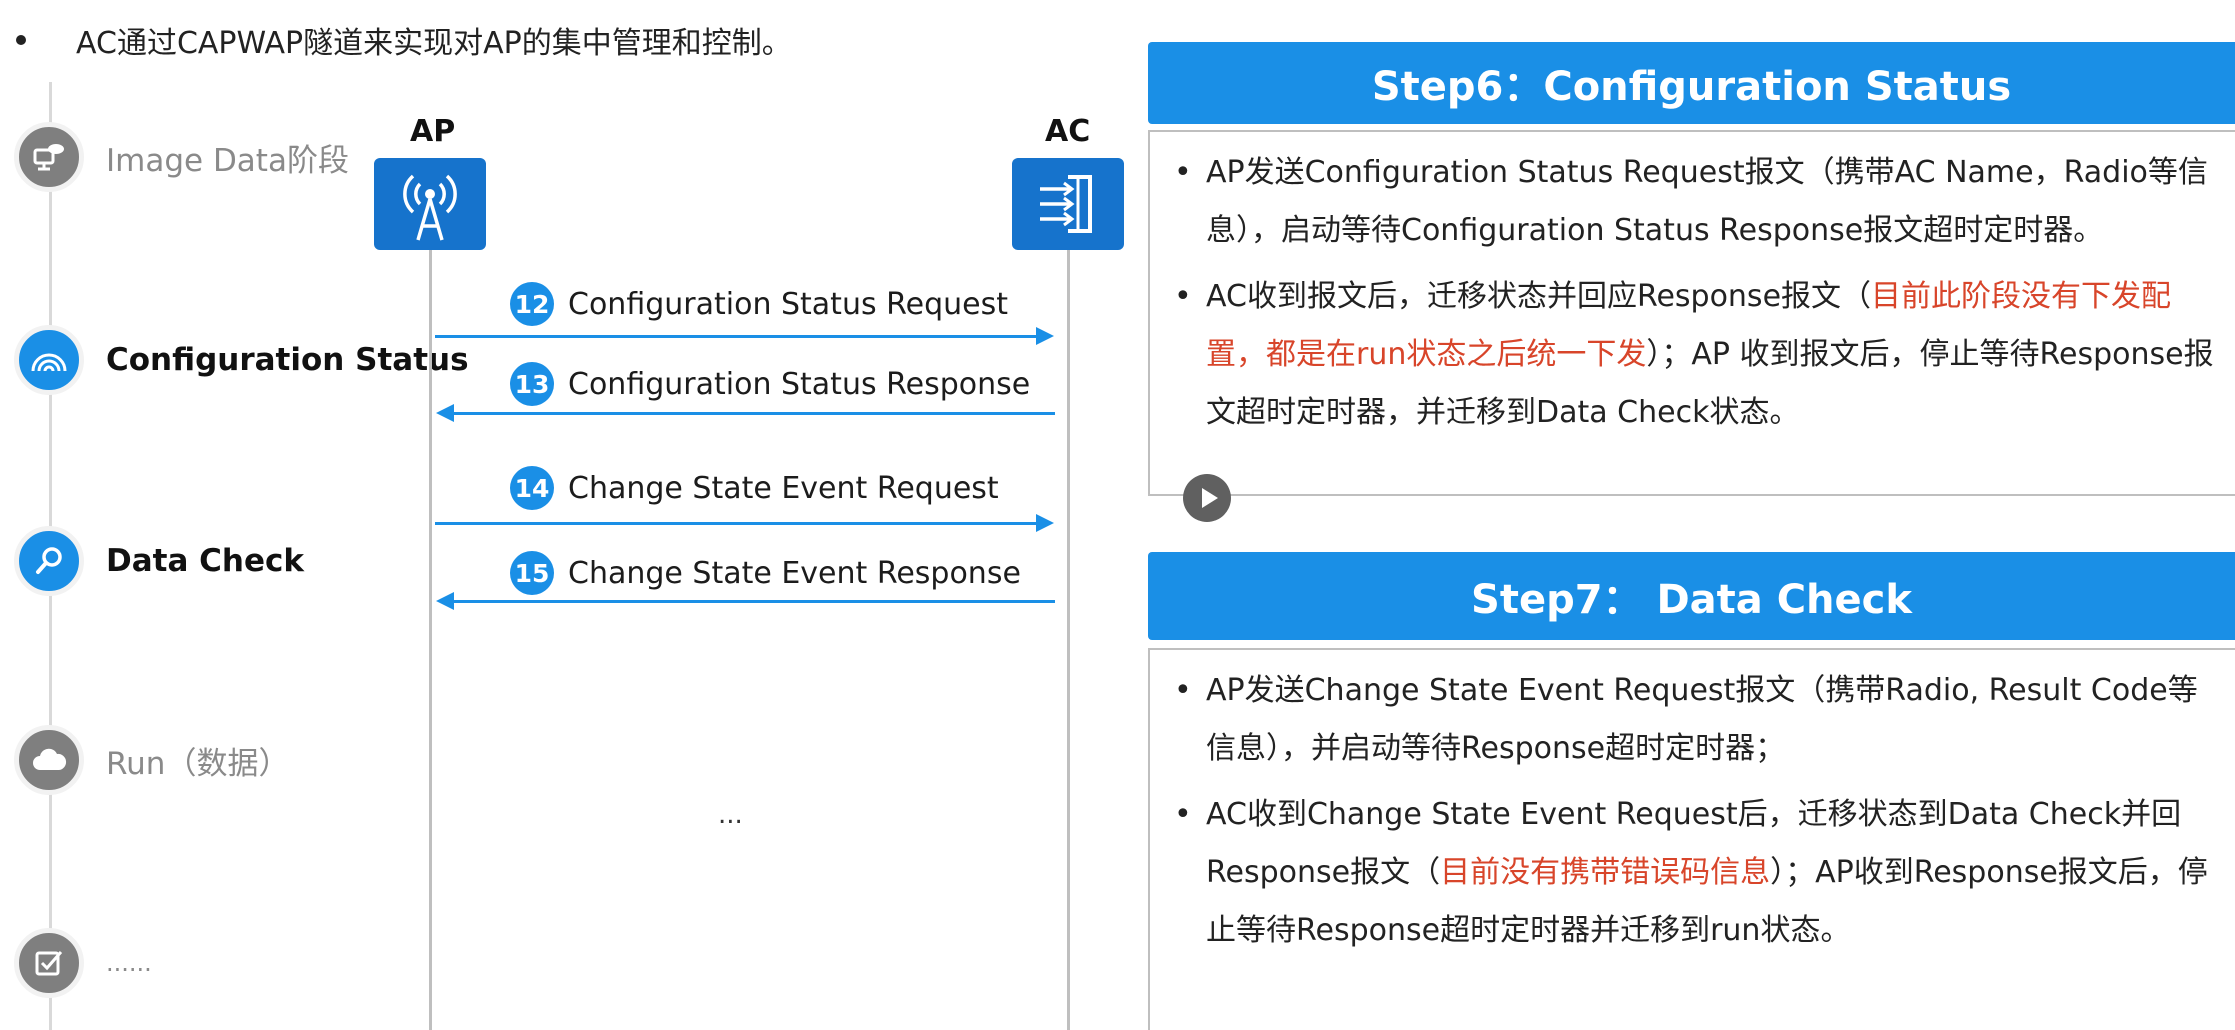  Describe the element at coordinates (783, 488) in the screenshot. I see `message-label: Change State Event Request` at that location.